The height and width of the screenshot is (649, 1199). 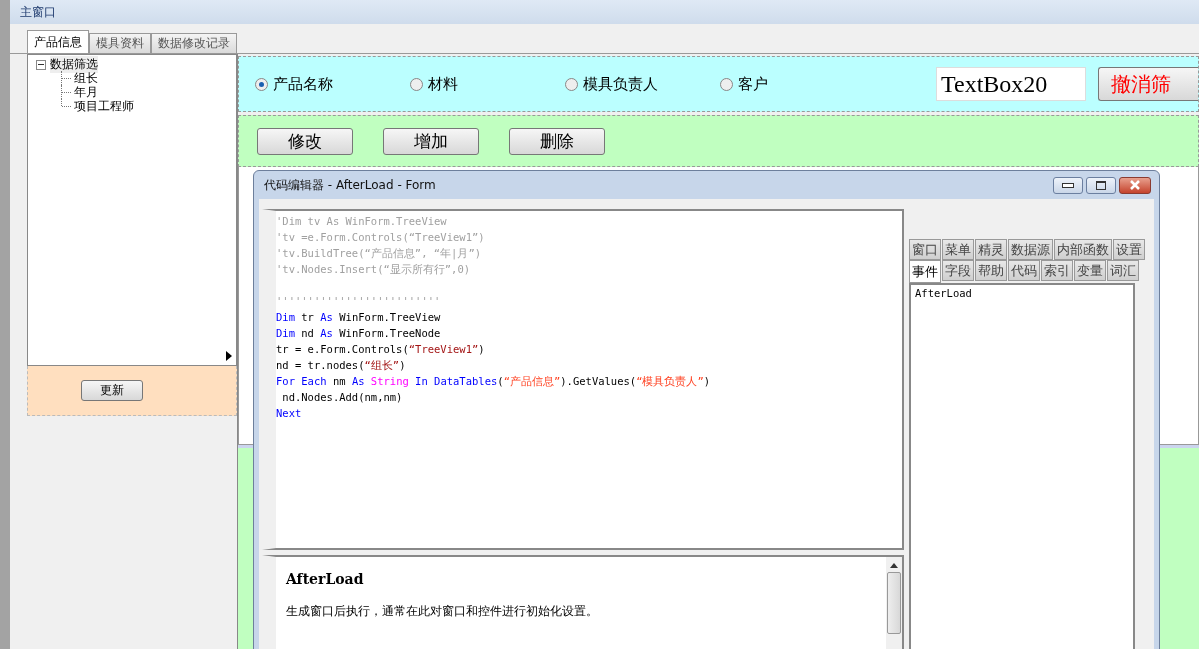 What do you see at coordinates (1123, 270) in the screenshot?
I see `tab: 词汇` at bounding box center [1123, 270].